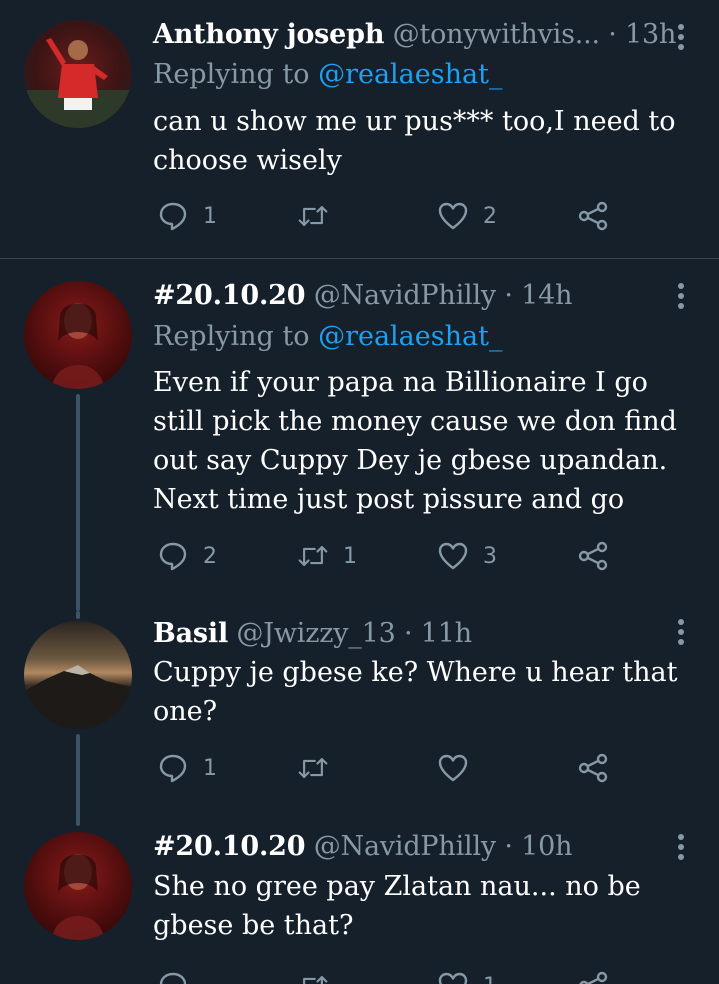  What do you see at coordinates (268, 34) in the screenshot?
I see `display-name: Anthony joseph` at bounding box center [268, 34].